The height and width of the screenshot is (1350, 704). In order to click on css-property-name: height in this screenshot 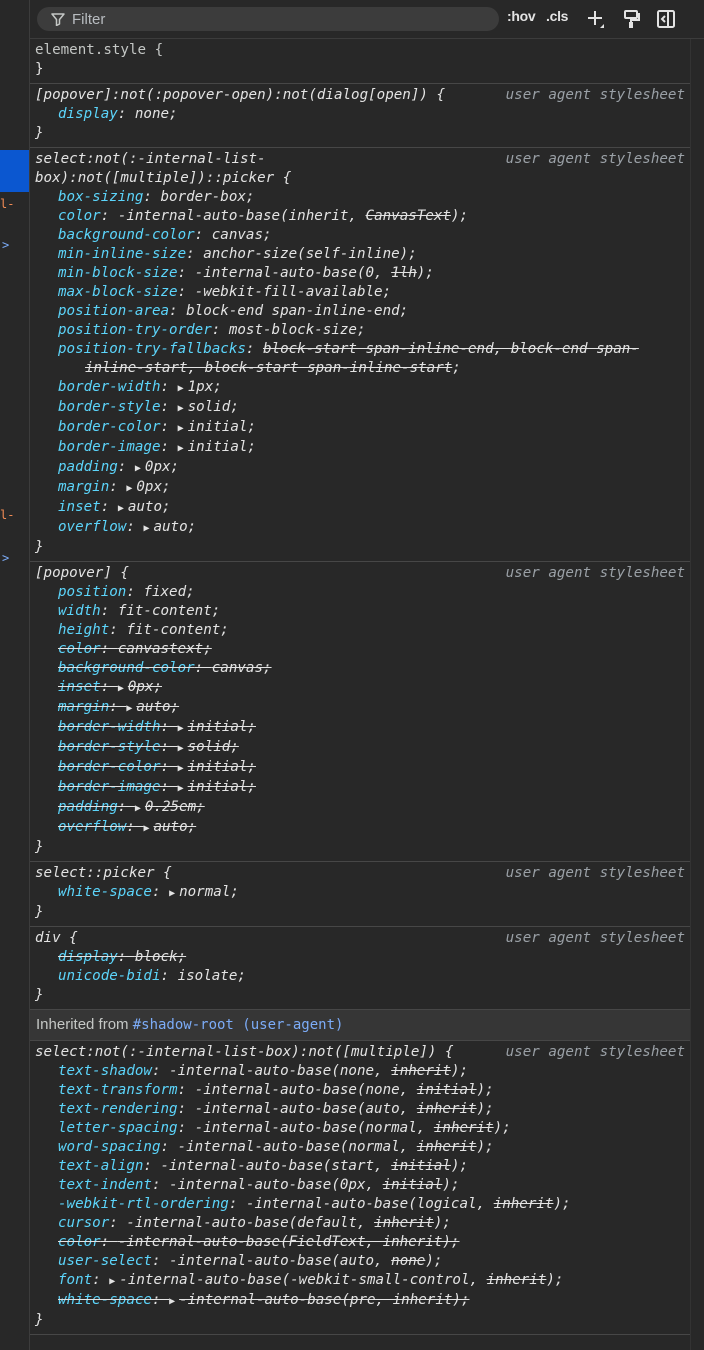, I will do `click(83, 630)`.